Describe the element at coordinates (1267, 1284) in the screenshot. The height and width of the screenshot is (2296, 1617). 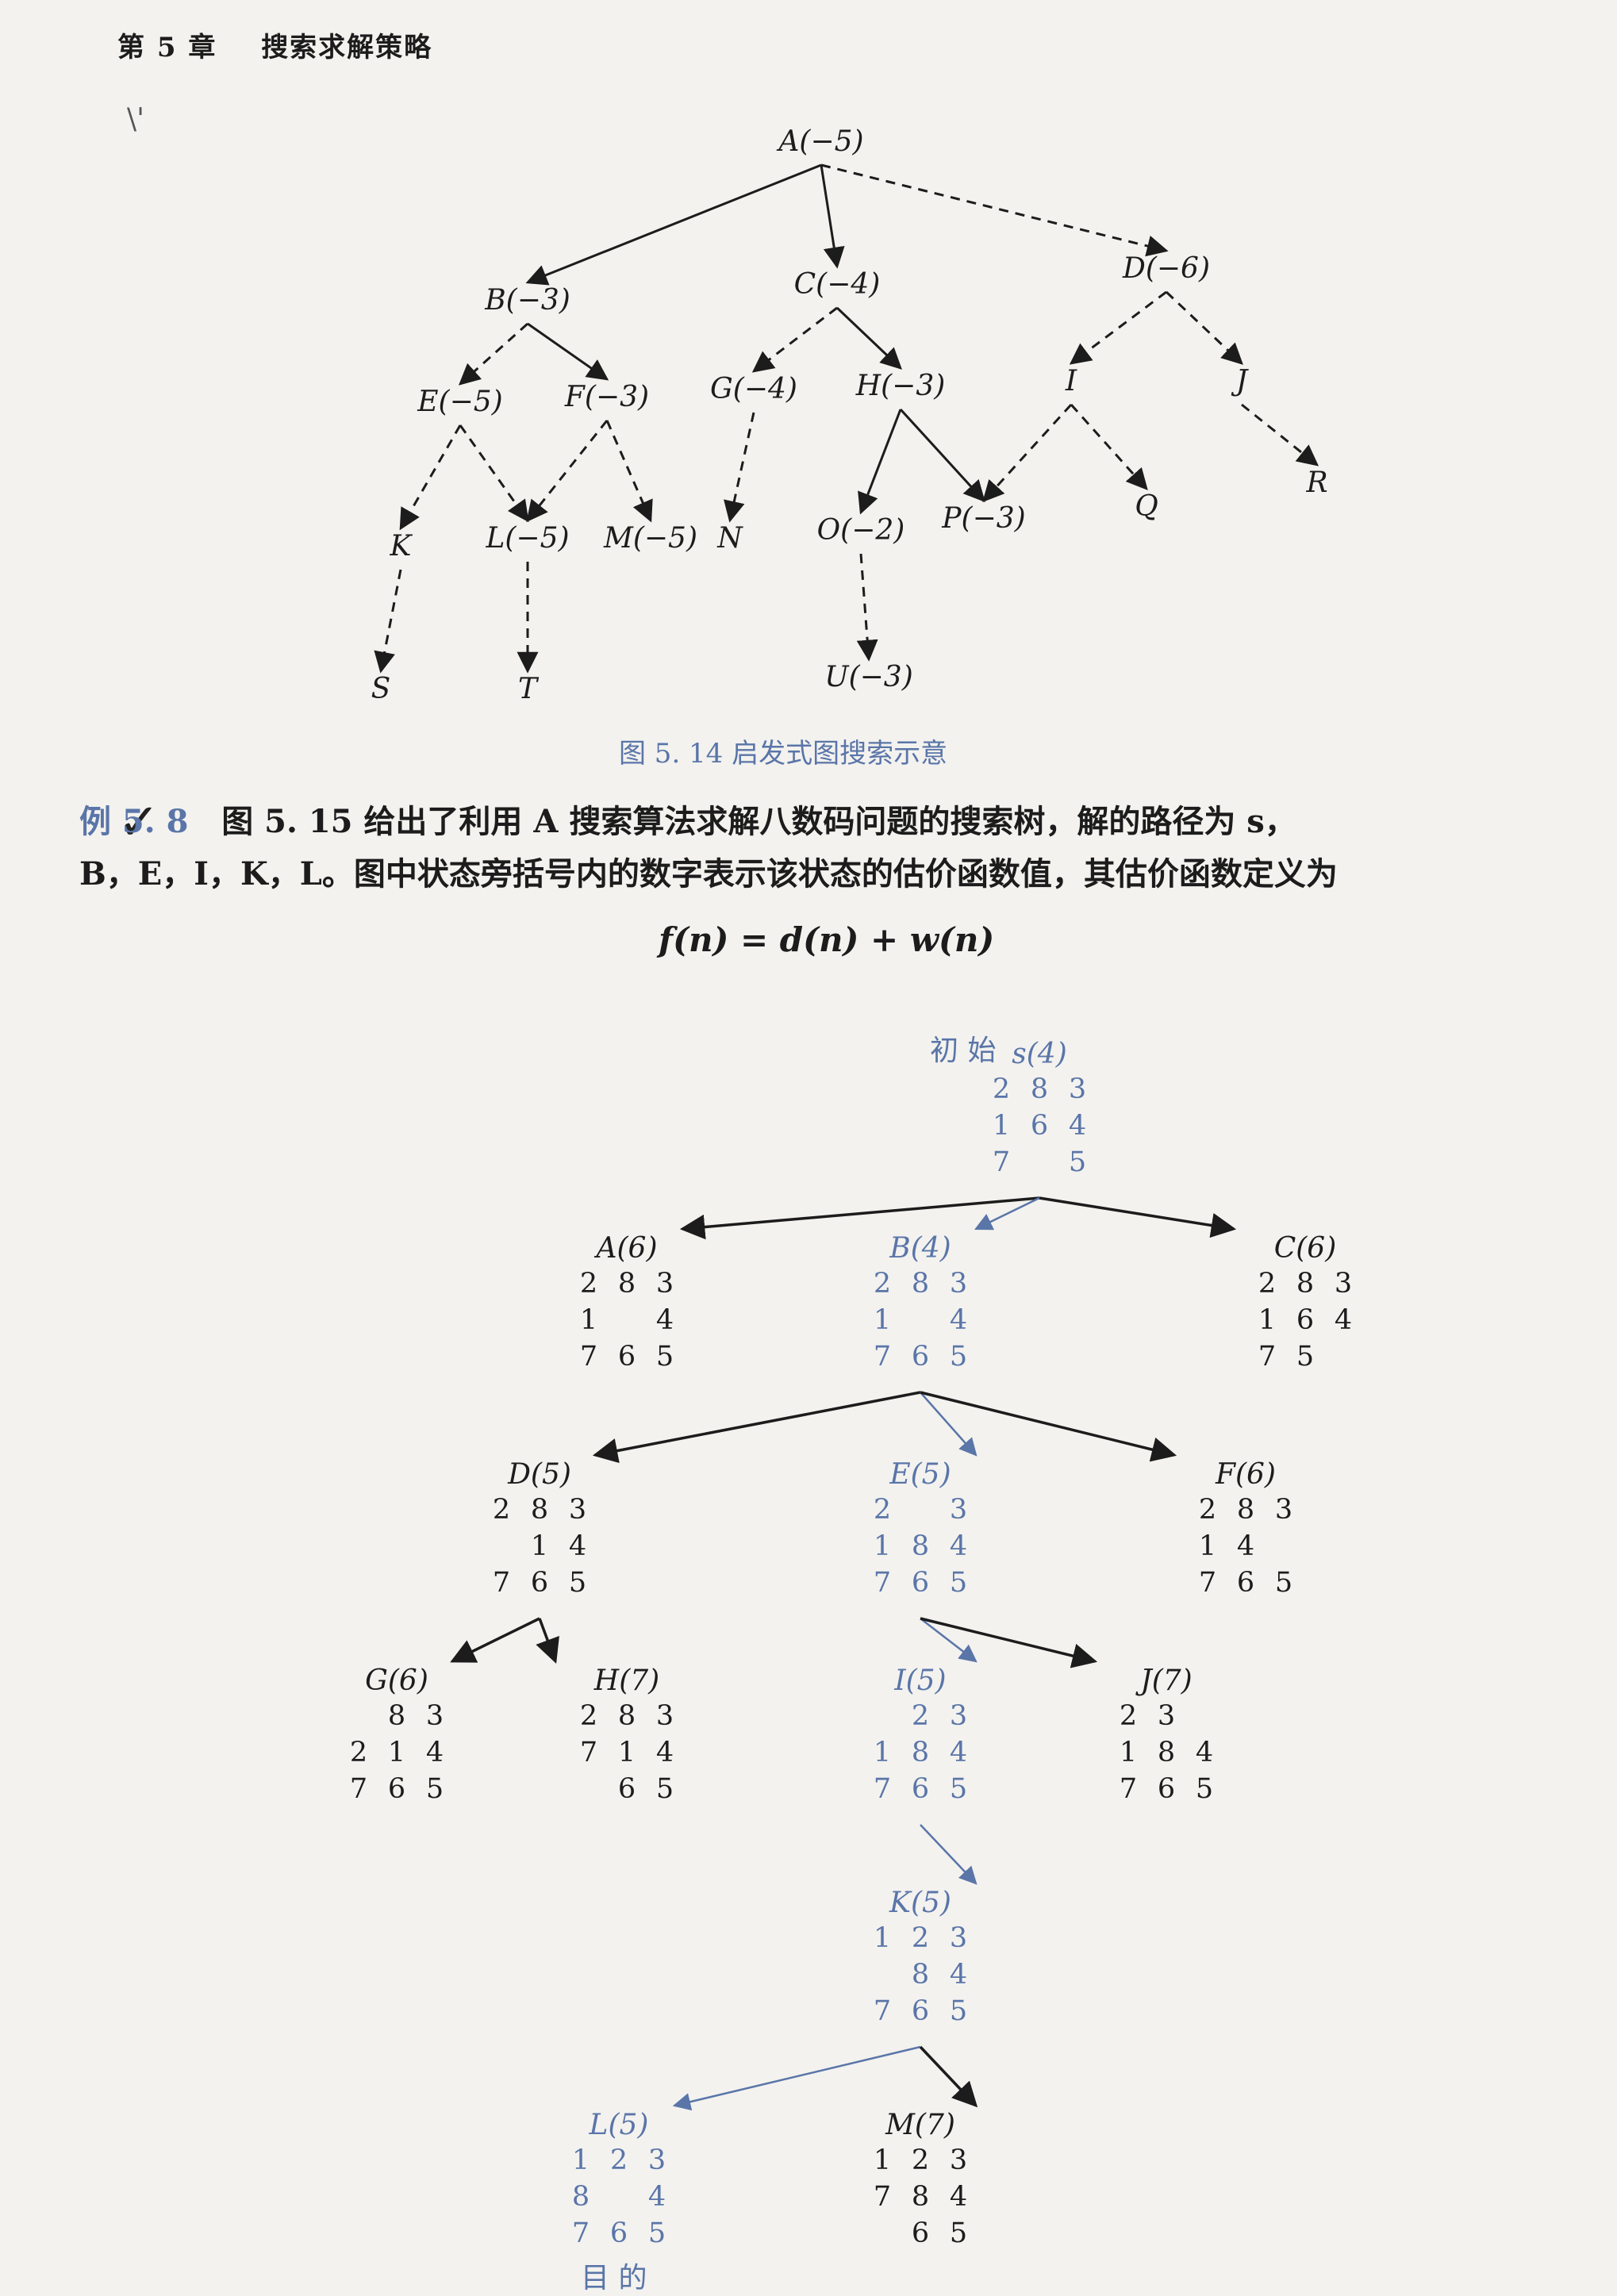
I see `tile-C-0: 2` at that location.